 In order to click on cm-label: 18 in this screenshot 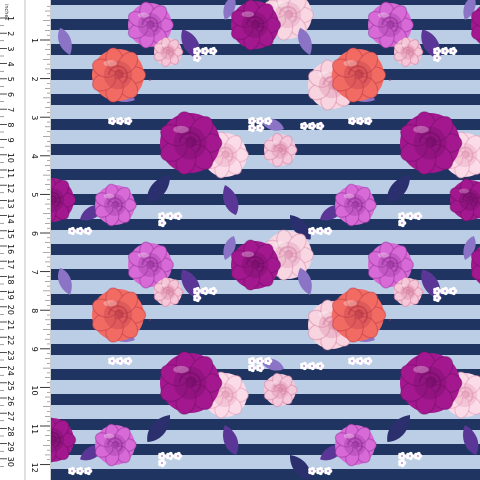, I will do `click(10, 279)`.